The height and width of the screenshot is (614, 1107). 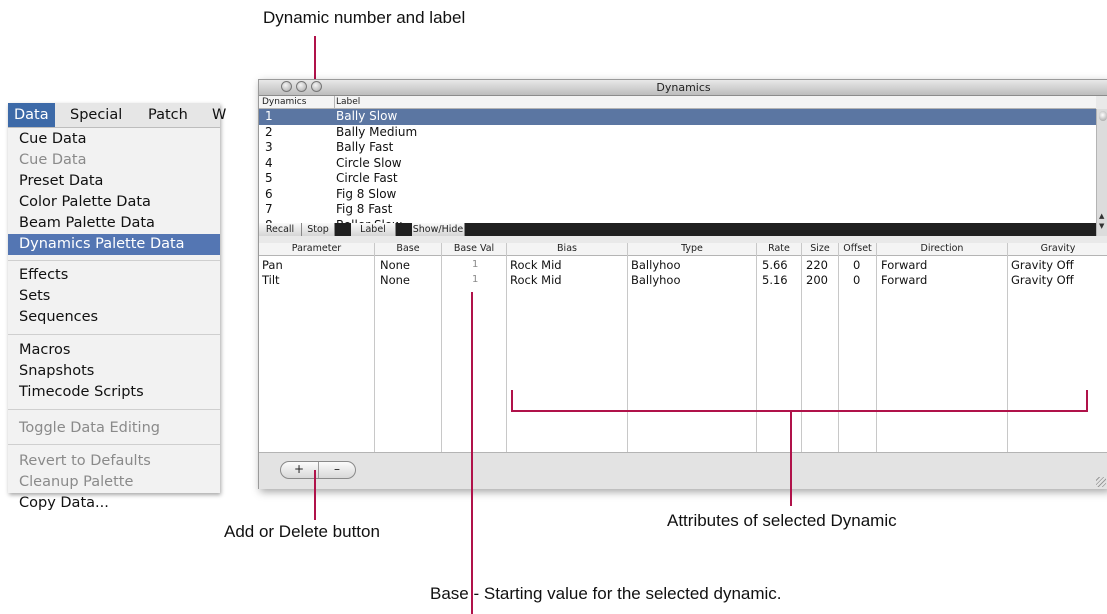 What do you see at coordinates (677, 195) in the screenshot?
I see `list-item: 6 Fig 8 Slow` at bounding box center [677, 195].